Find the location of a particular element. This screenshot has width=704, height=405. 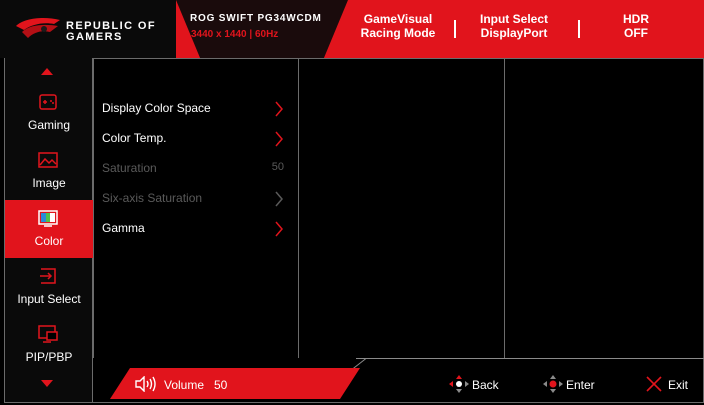

image-icon is located at coordinates (48, 160).